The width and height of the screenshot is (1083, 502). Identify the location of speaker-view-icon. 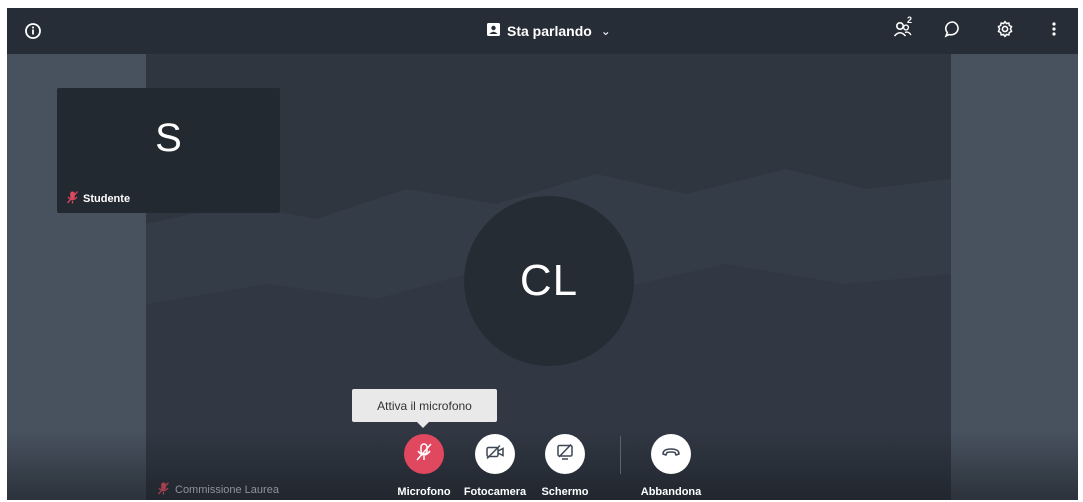
(493, 31).